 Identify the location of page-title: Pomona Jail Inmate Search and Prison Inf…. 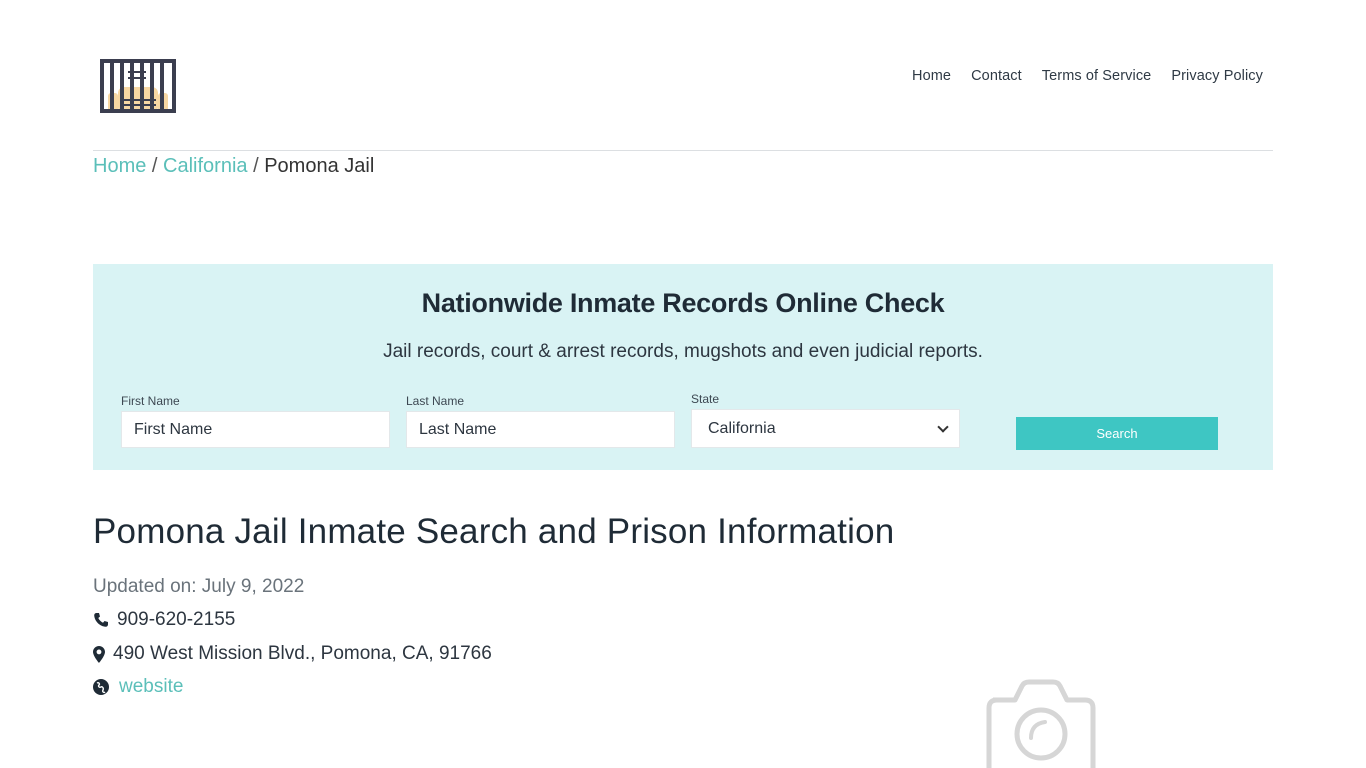
(494, 531).